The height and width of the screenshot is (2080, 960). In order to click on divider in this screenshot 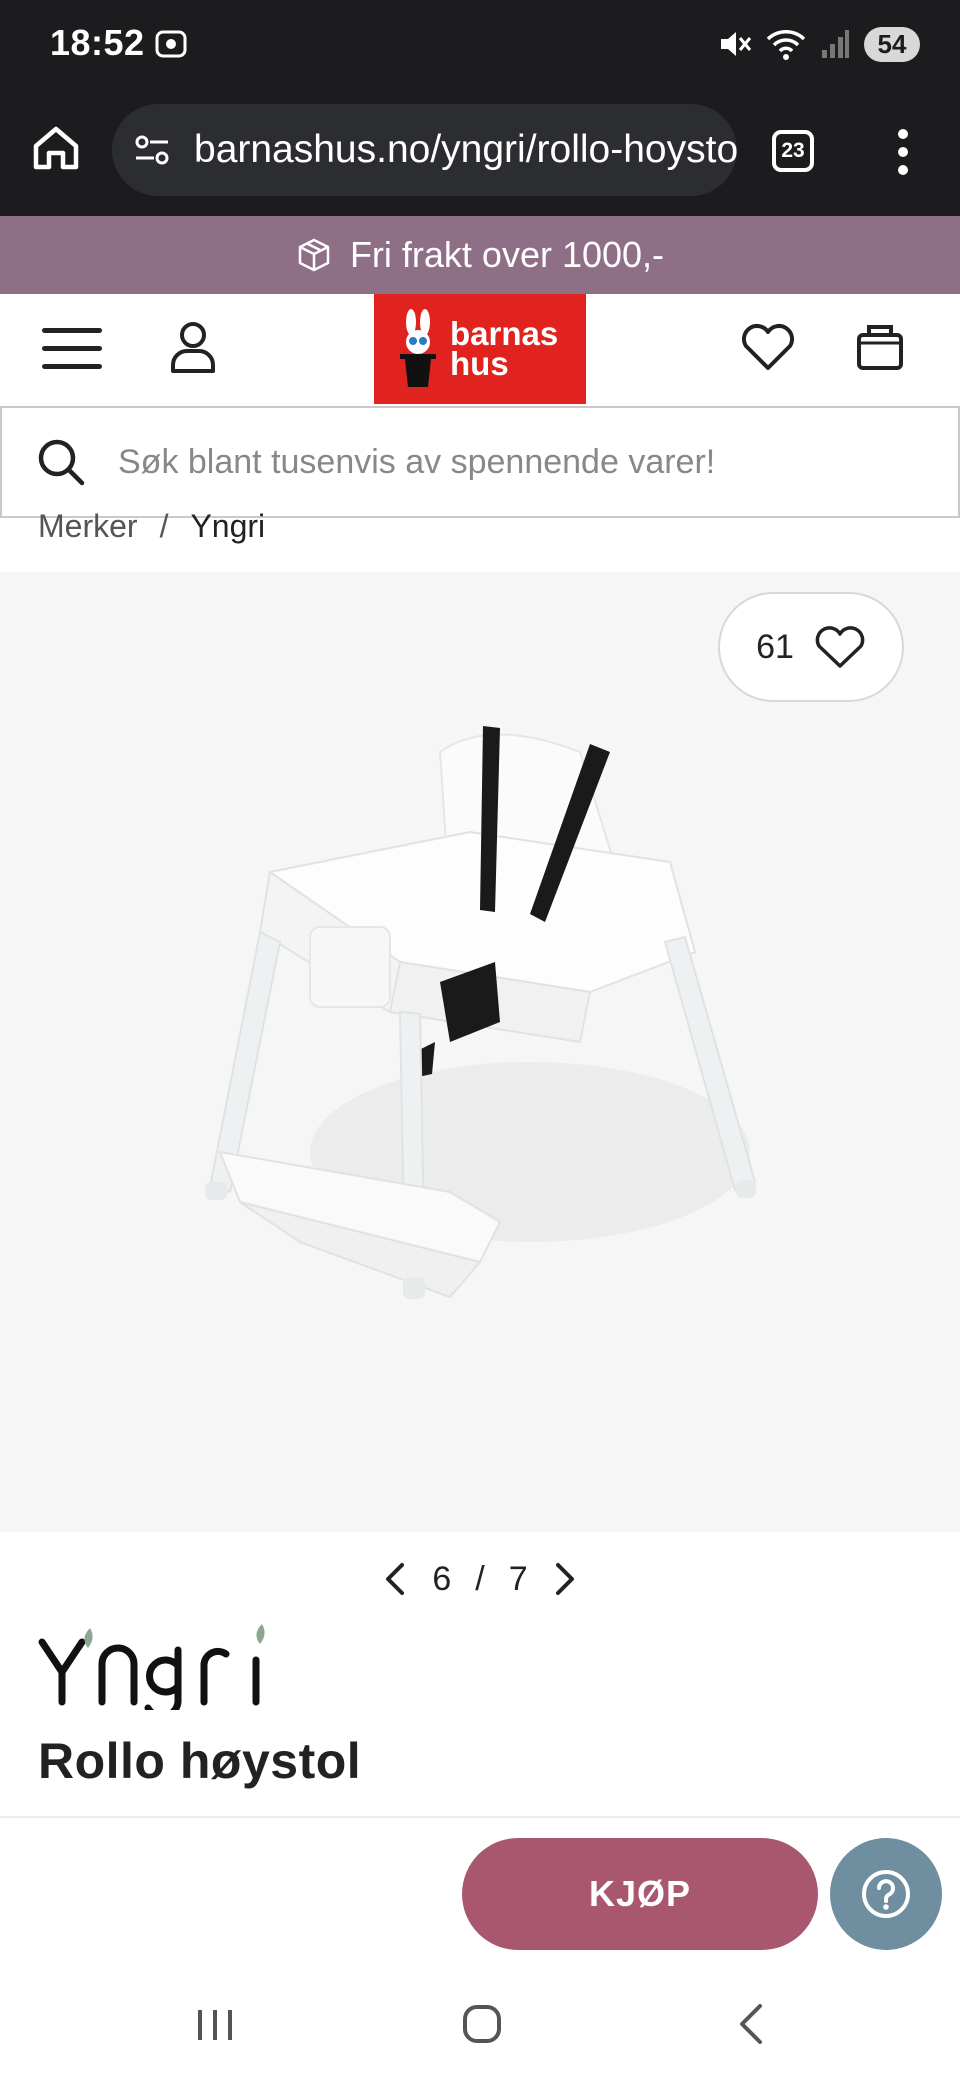, I will do `click(480, 1817)`.